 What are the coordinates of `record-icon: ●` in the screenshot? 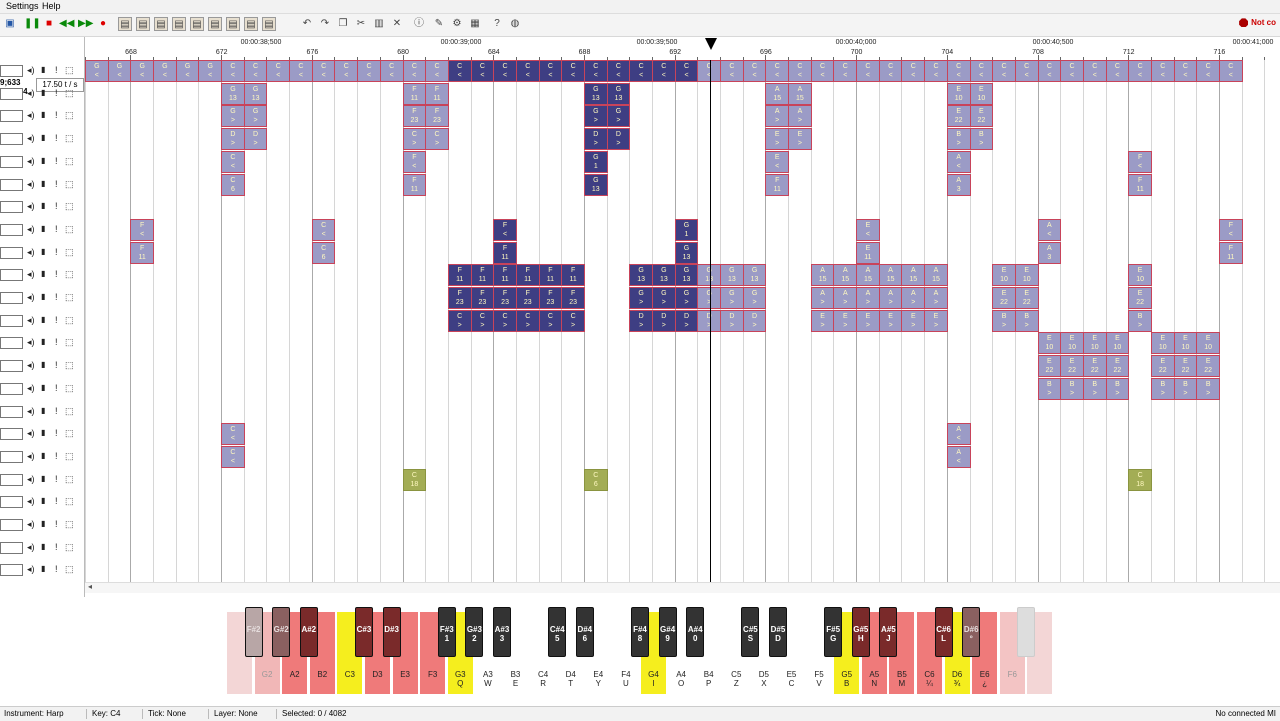 It's located at (103, 24).